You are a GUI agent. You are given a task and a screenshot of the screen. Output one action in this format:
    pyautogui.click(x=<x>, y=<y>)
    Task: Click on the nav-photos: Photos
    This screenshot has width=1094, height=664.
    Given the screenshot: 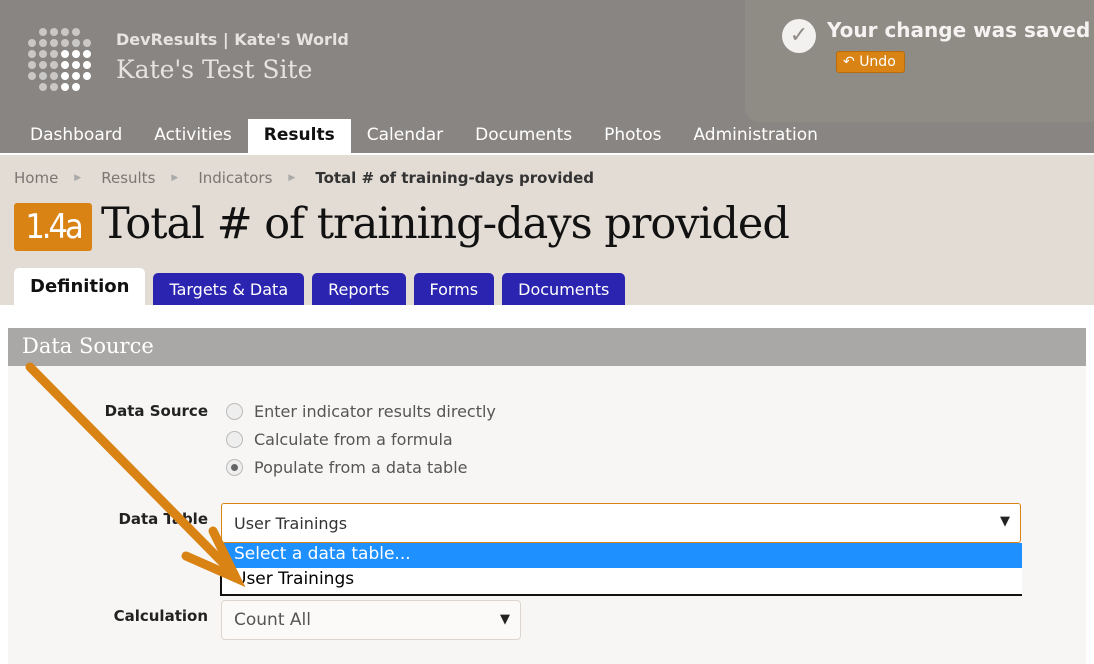 What is the action you would take?
    pyautogui.click(x=632, y=136)
    